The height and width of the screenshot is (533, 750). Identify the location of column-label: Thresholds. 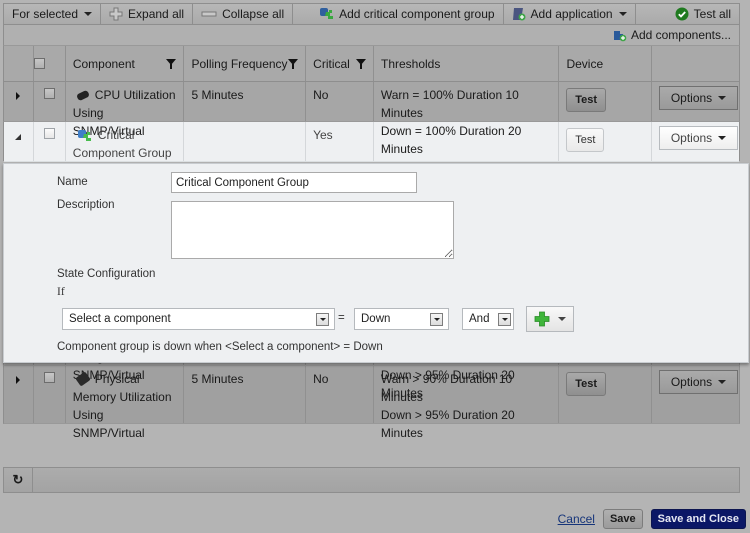
(410, 63).